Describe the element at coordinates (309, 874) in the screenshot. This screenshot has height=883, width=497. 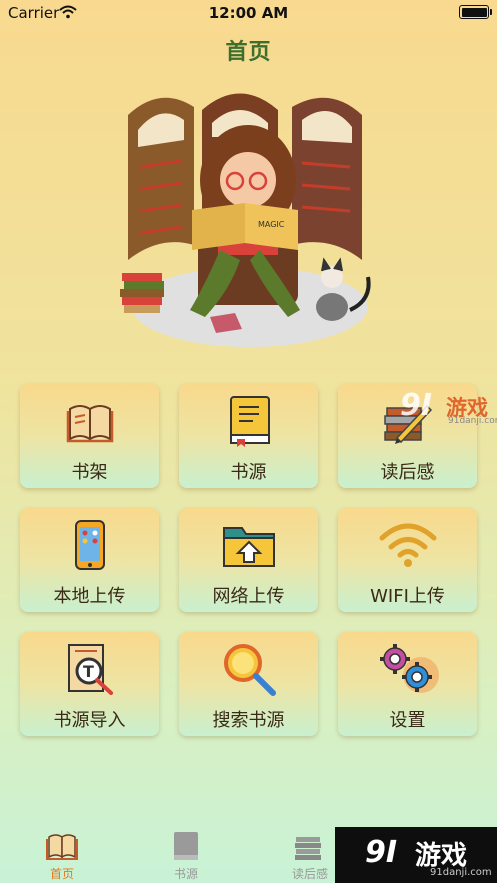
I see `tab-label: 读后感` at that location.